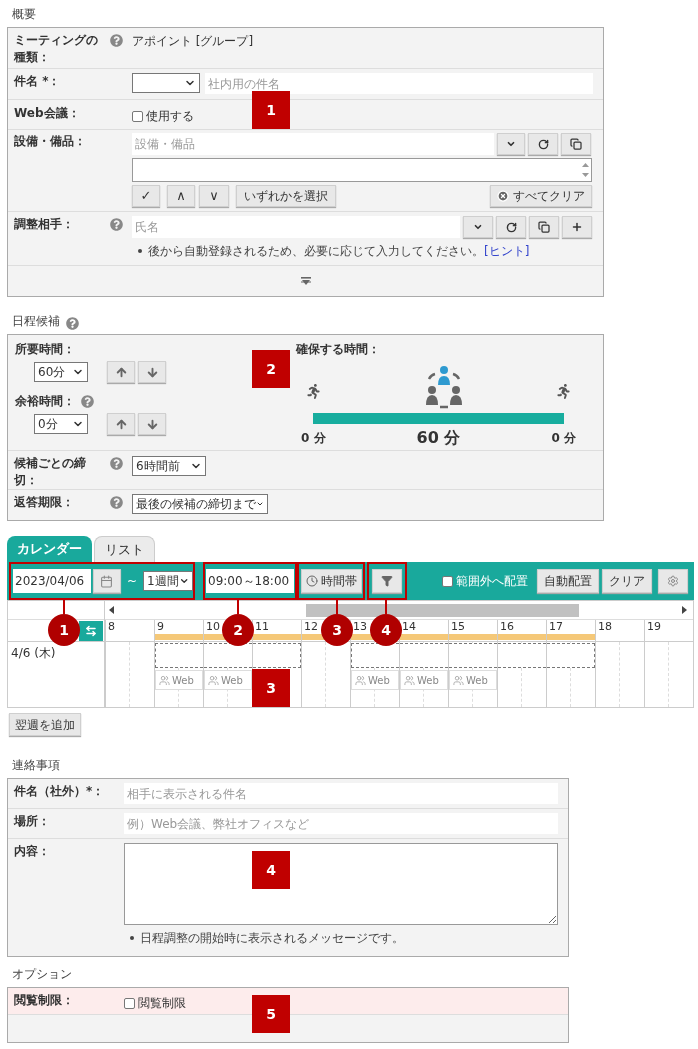 The height and width of the screenshot is (1049, 698). I want to click on add-next-week-button: 翌週を追加, so click(45, 724).